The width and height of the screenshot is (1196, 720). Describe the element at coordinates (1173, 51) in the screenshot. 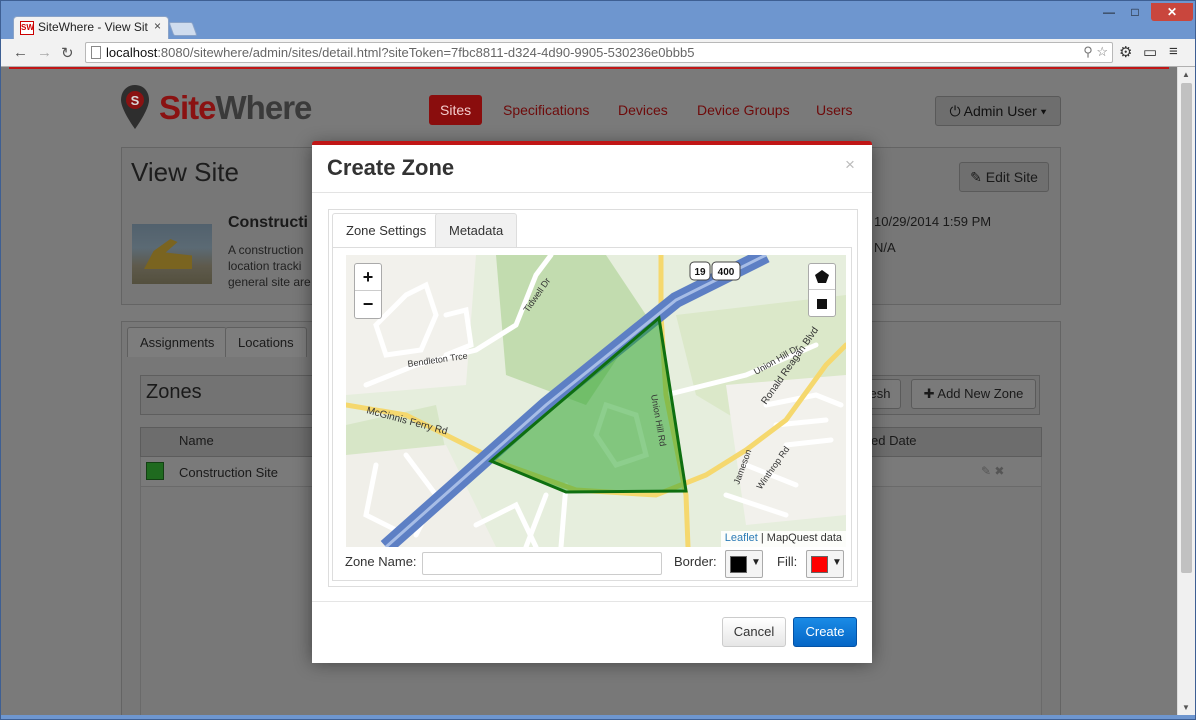

I see `menu-icon: ≡` at that location.